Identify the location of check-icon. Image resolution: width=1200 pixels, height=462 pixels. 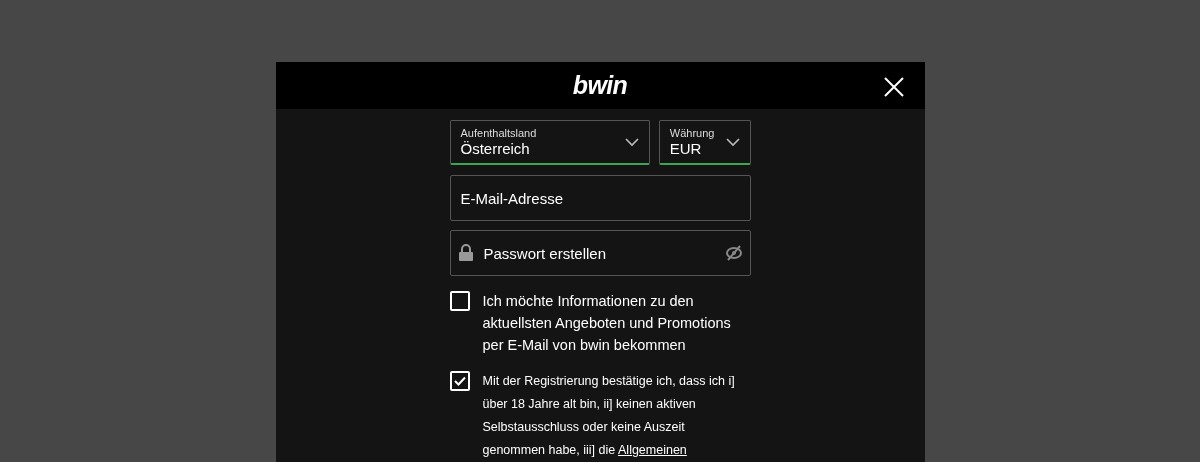
(459, 381).